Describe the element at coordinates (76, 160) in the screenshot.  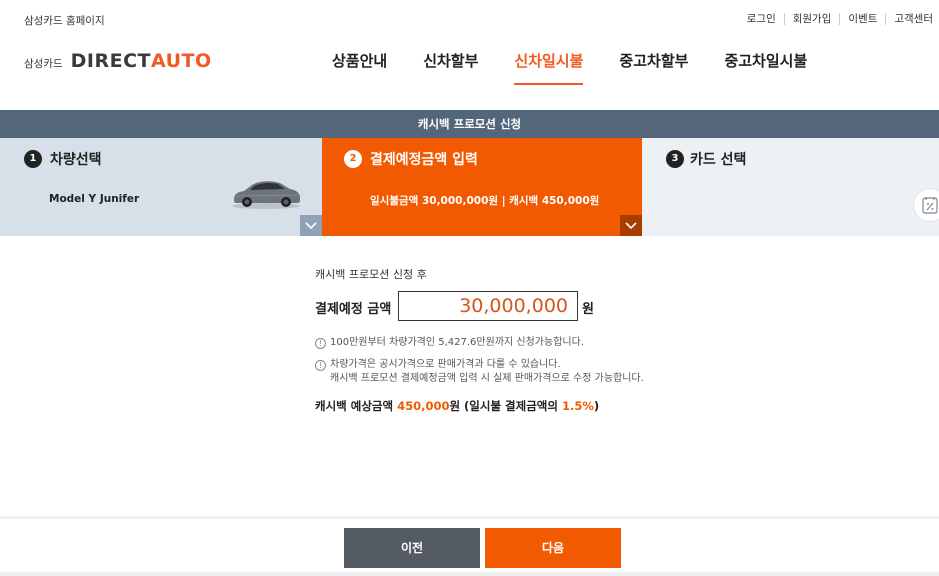
I see `step-title: 차량선택` at that location.